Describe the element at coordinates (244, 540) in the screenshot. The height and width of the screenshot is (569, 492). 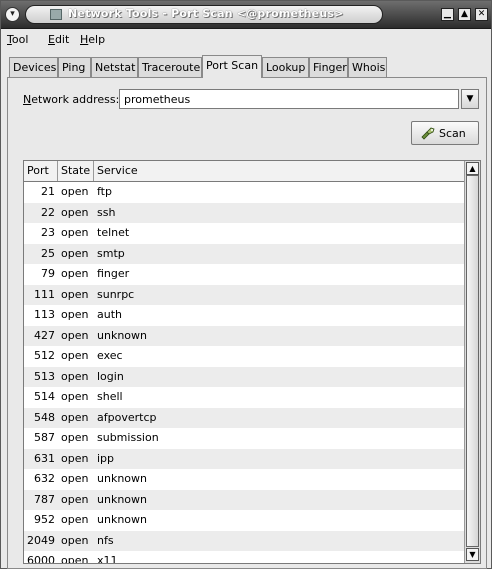
I see `table-row: 2049 open nfs` at that location.